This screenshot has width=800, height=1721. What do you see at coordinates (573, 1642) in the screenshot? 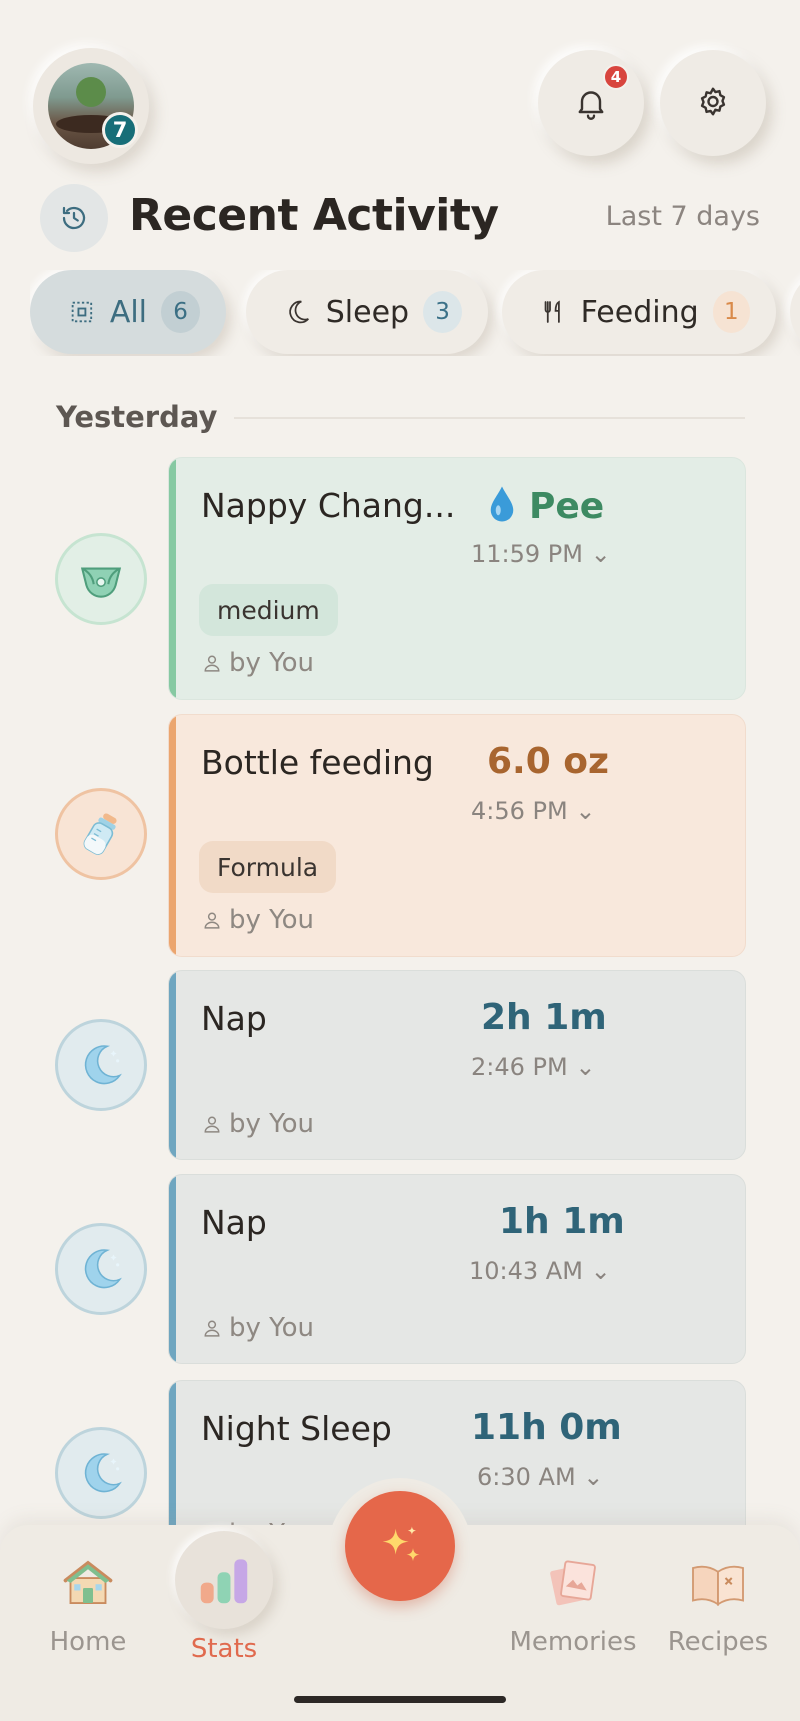
I see `nav-memories-label: Memories` at bounding box center [573, 1642].